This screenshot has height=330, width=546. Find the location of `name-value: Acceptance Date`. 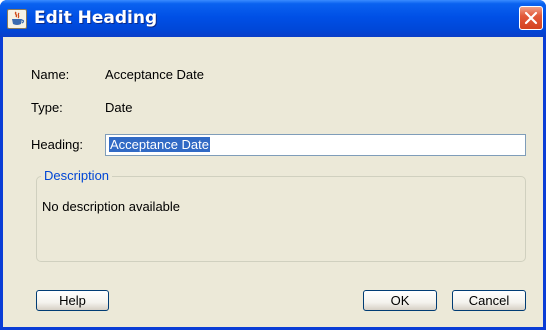

name-value: Acceptance Date is located at coordinates (155, 74).